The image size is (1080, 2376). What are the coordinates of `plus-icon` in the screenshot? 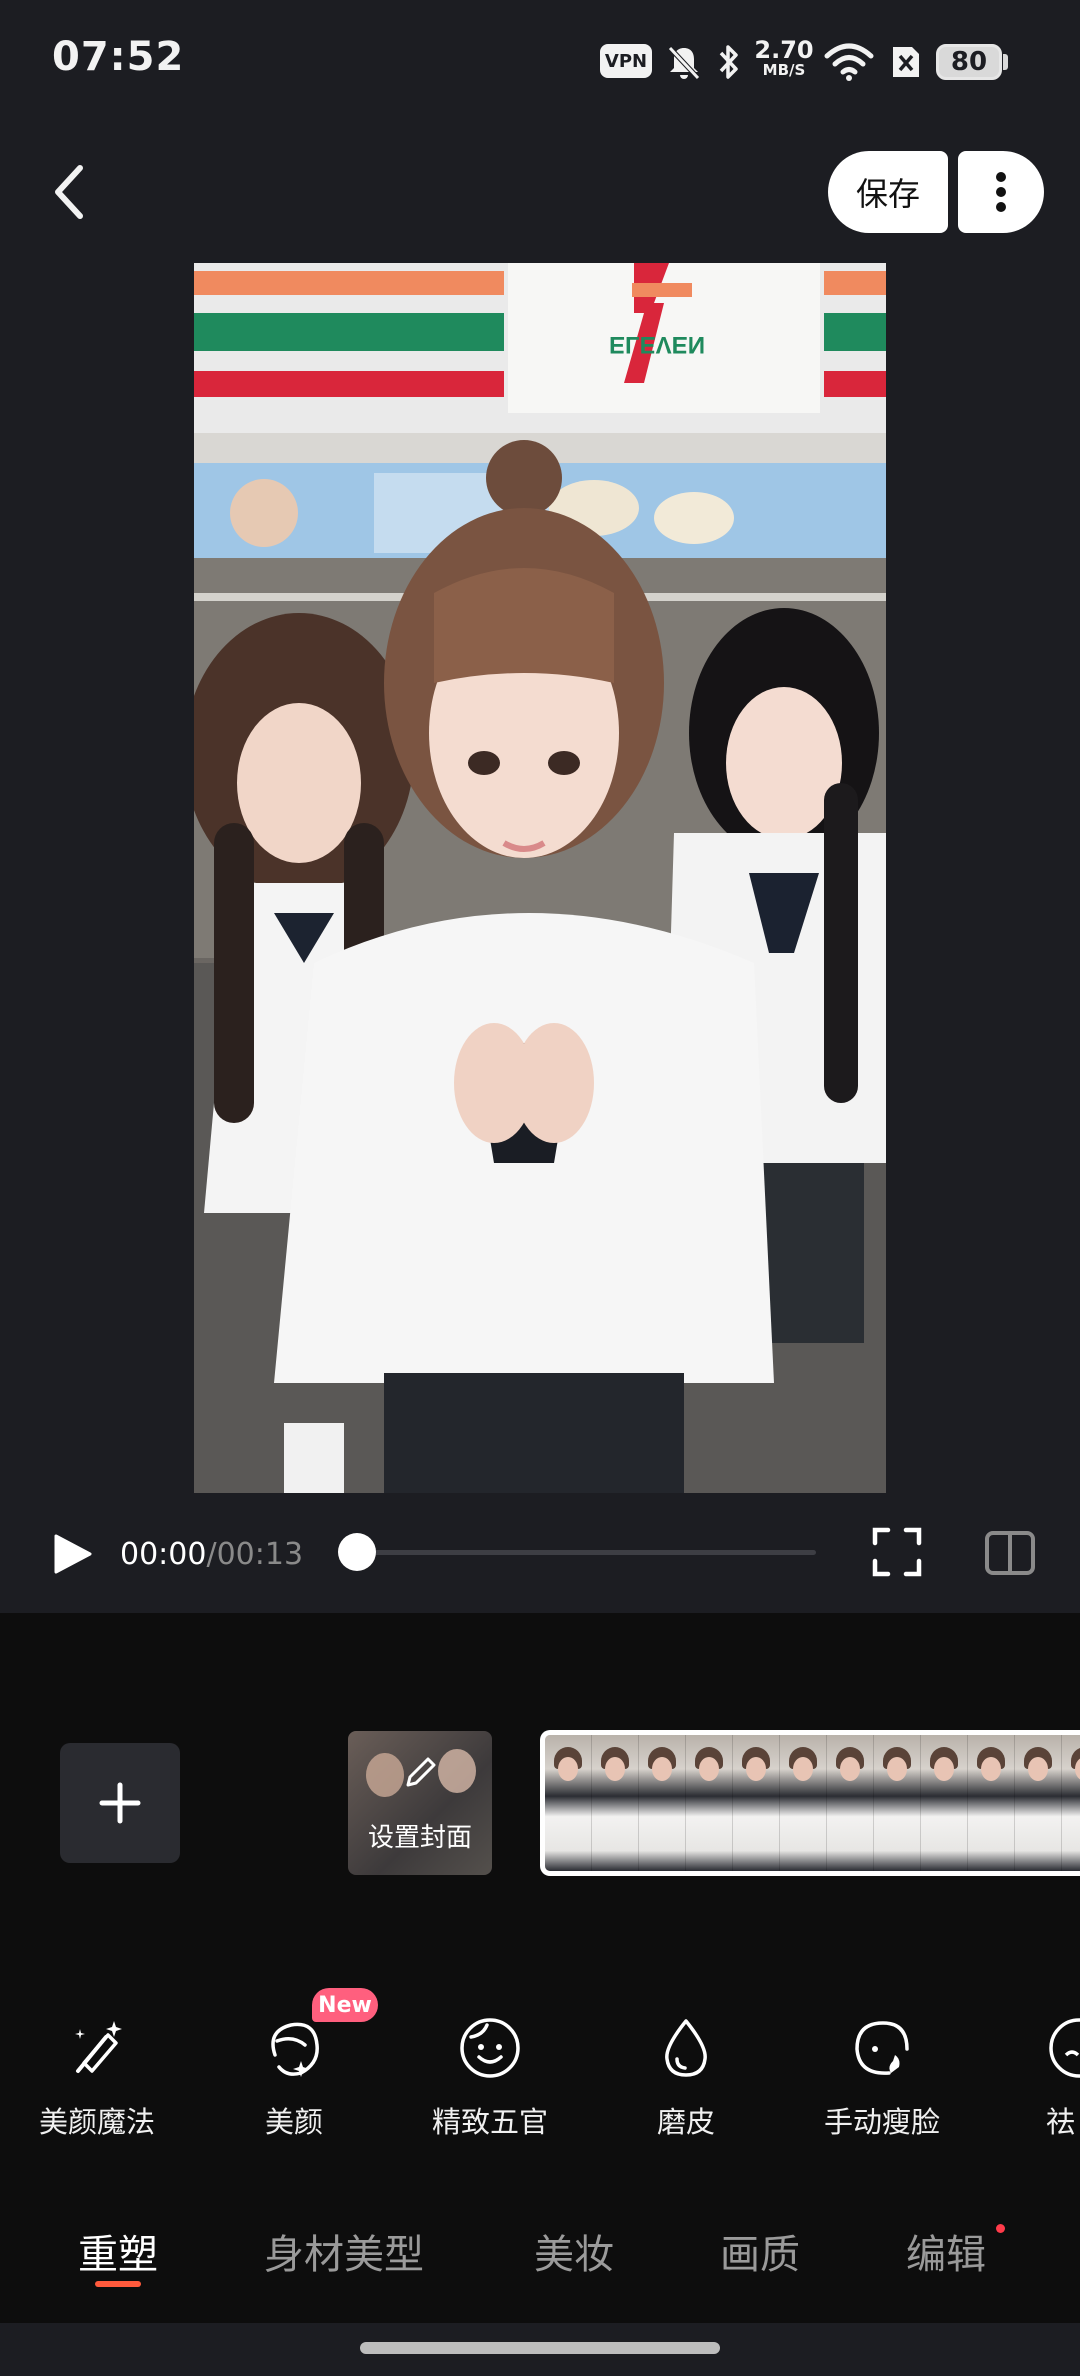 It's located at (120, 1803).